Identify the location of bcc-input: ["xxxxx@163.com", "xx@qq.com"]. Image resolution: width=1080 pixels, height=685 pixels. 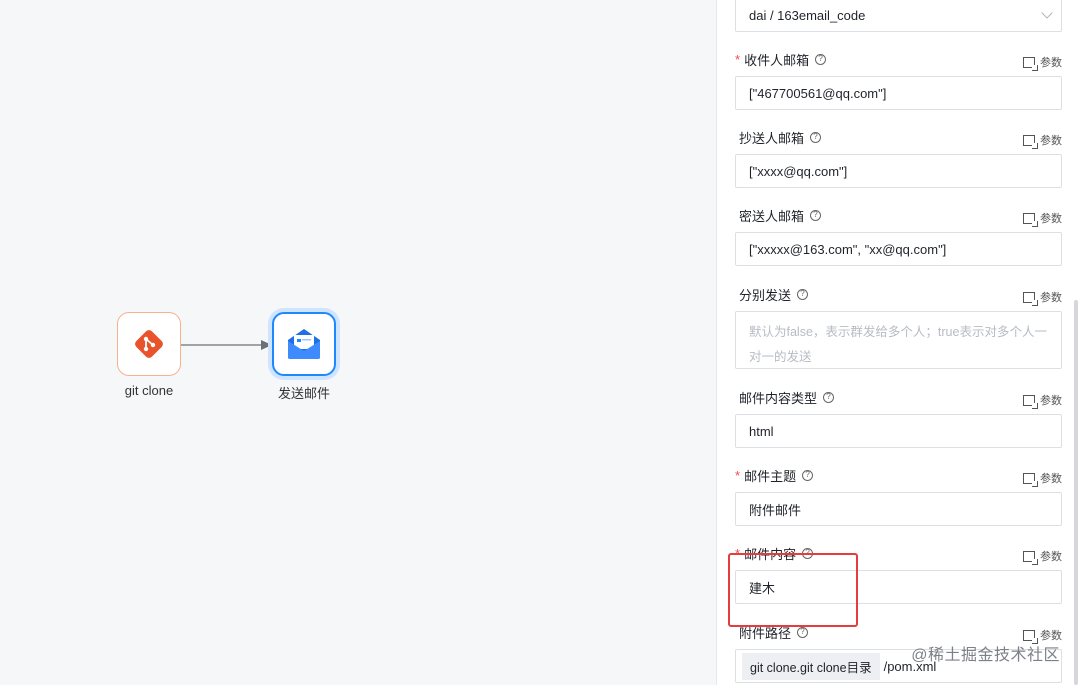
(898, 249).